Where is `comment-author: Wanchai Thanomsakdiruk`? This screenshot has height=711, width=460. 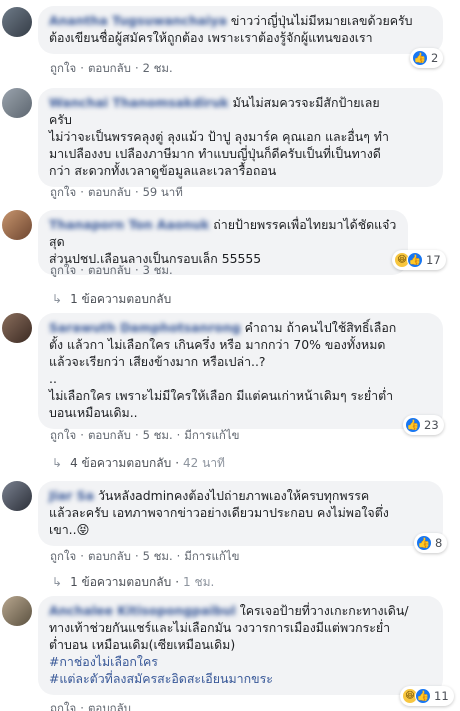
comment-author: Wanchai Thanomsakdiruk is located at coordinates (139, 102).